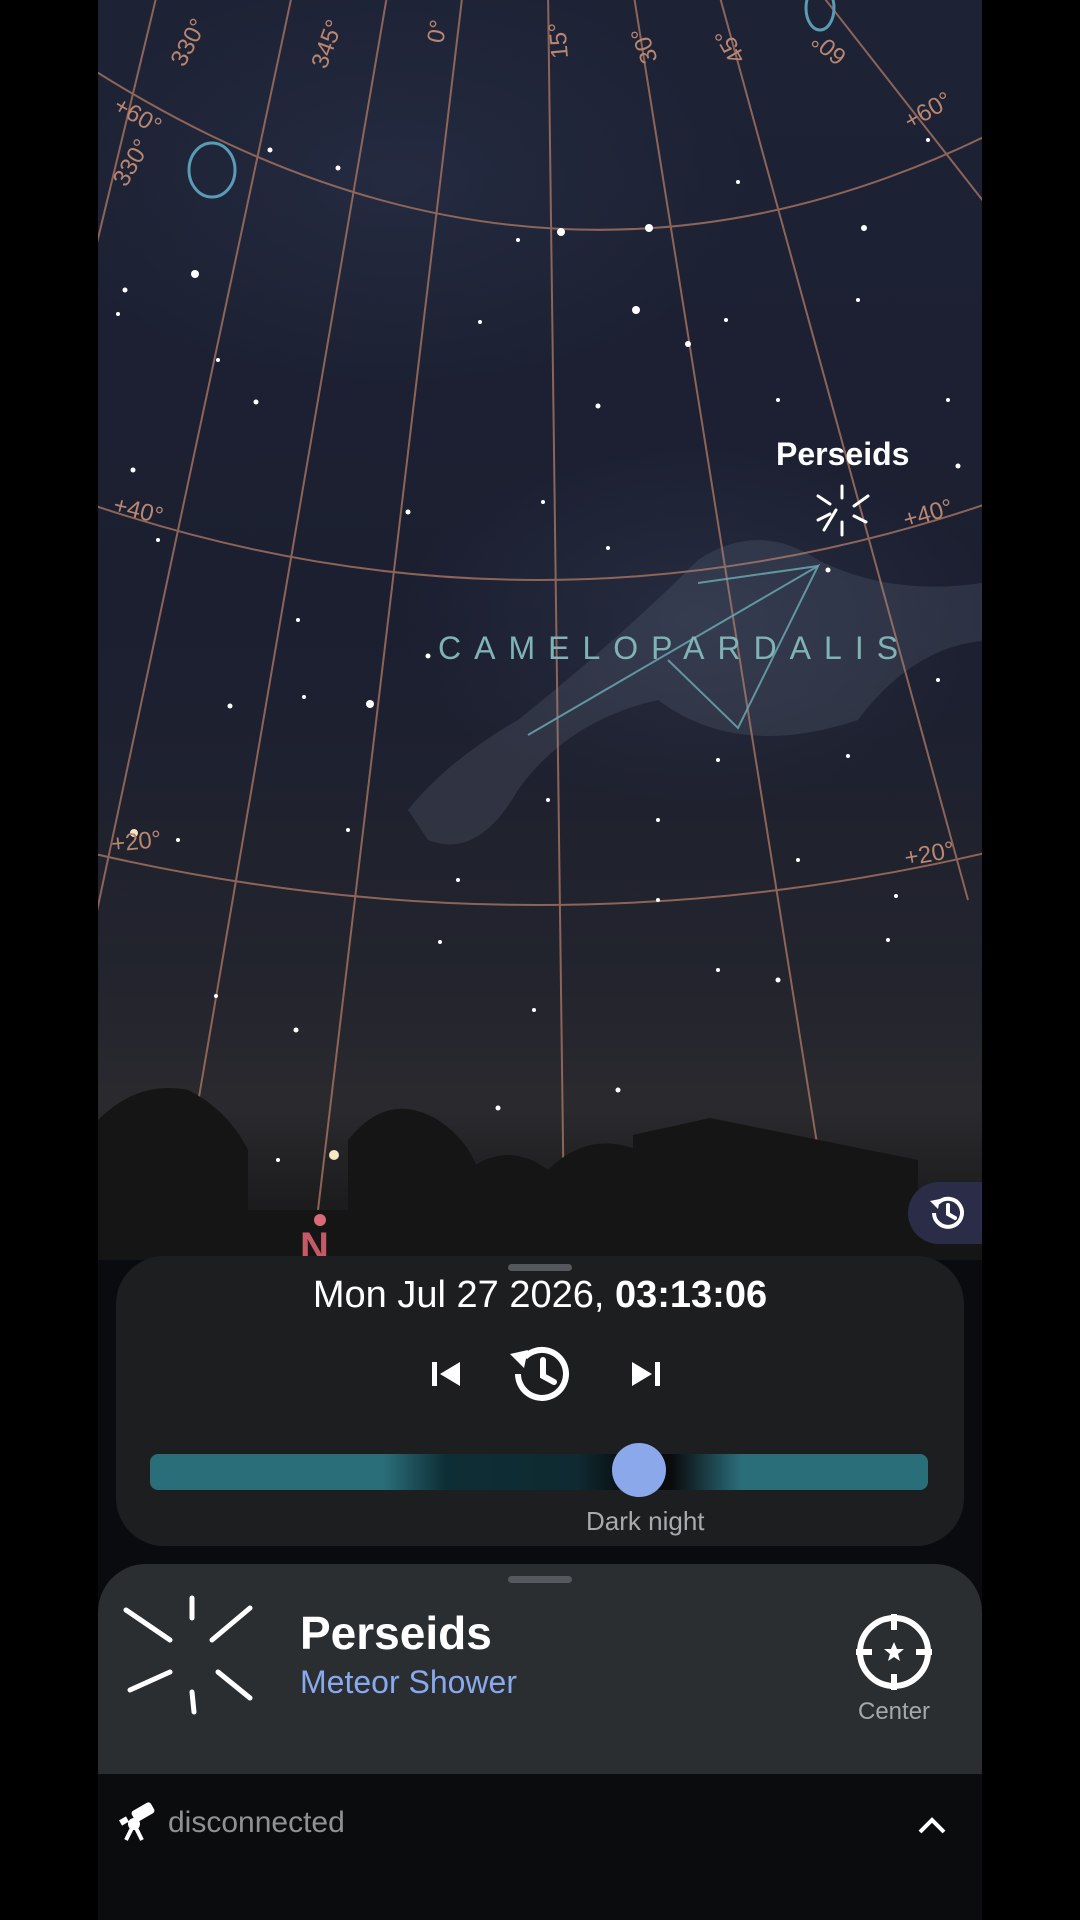 Image resolution: width=1080 pixels, height=1920 pixels. I want to click on connection-status-text: disconnected, so click(256, 1822).